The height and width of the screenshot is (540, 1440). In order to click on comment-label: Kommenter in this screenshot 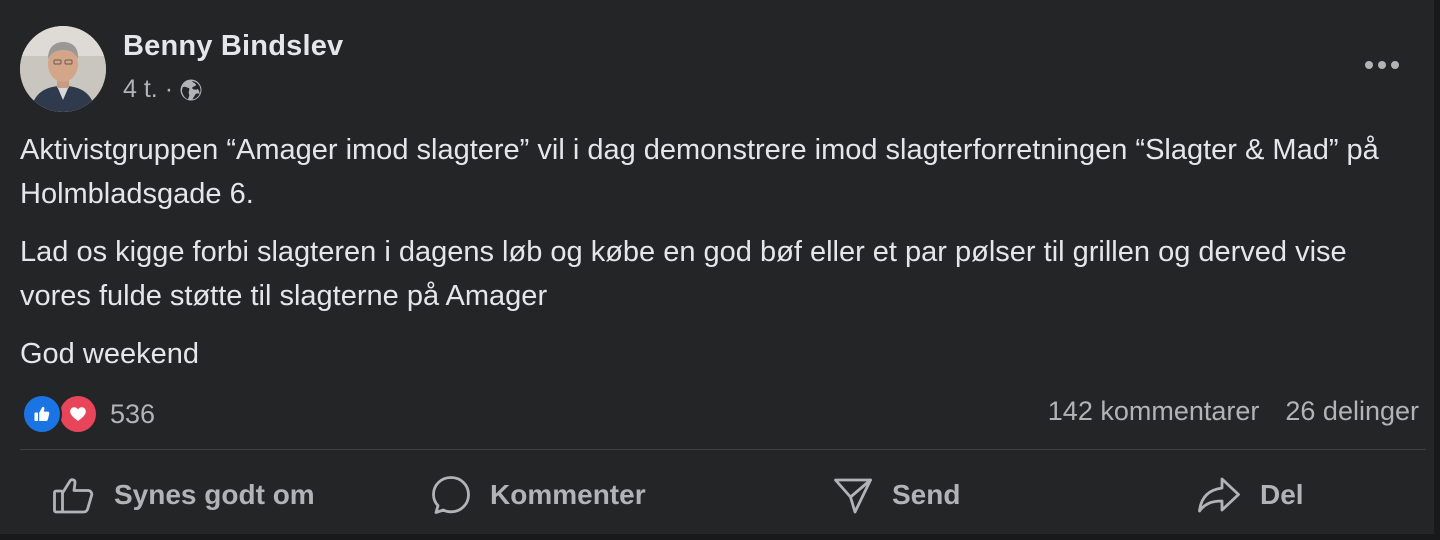, I will do `click(568, 494)`.